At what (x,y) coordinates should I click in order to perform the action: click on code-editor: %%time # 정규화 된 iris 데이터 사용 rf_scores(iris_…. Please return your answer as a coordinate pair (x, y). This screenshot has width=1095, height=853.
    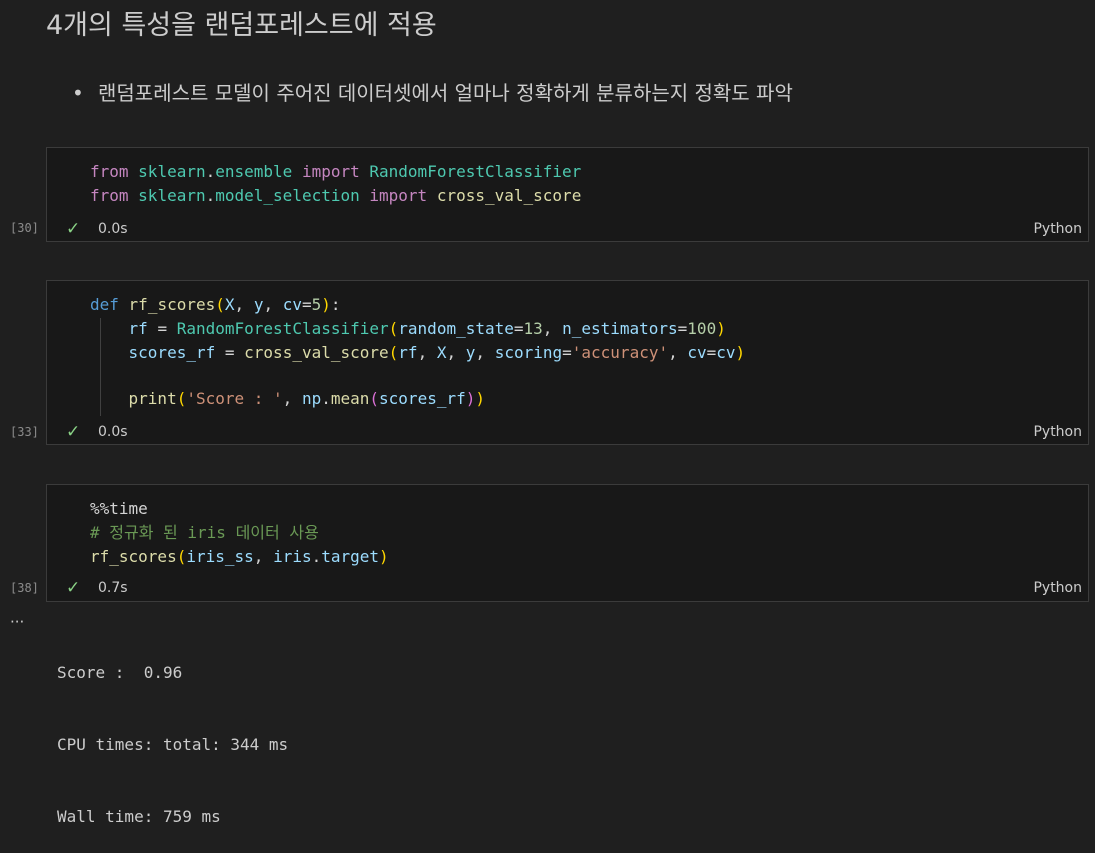
    Looking at the image, I should click on (239, 533).